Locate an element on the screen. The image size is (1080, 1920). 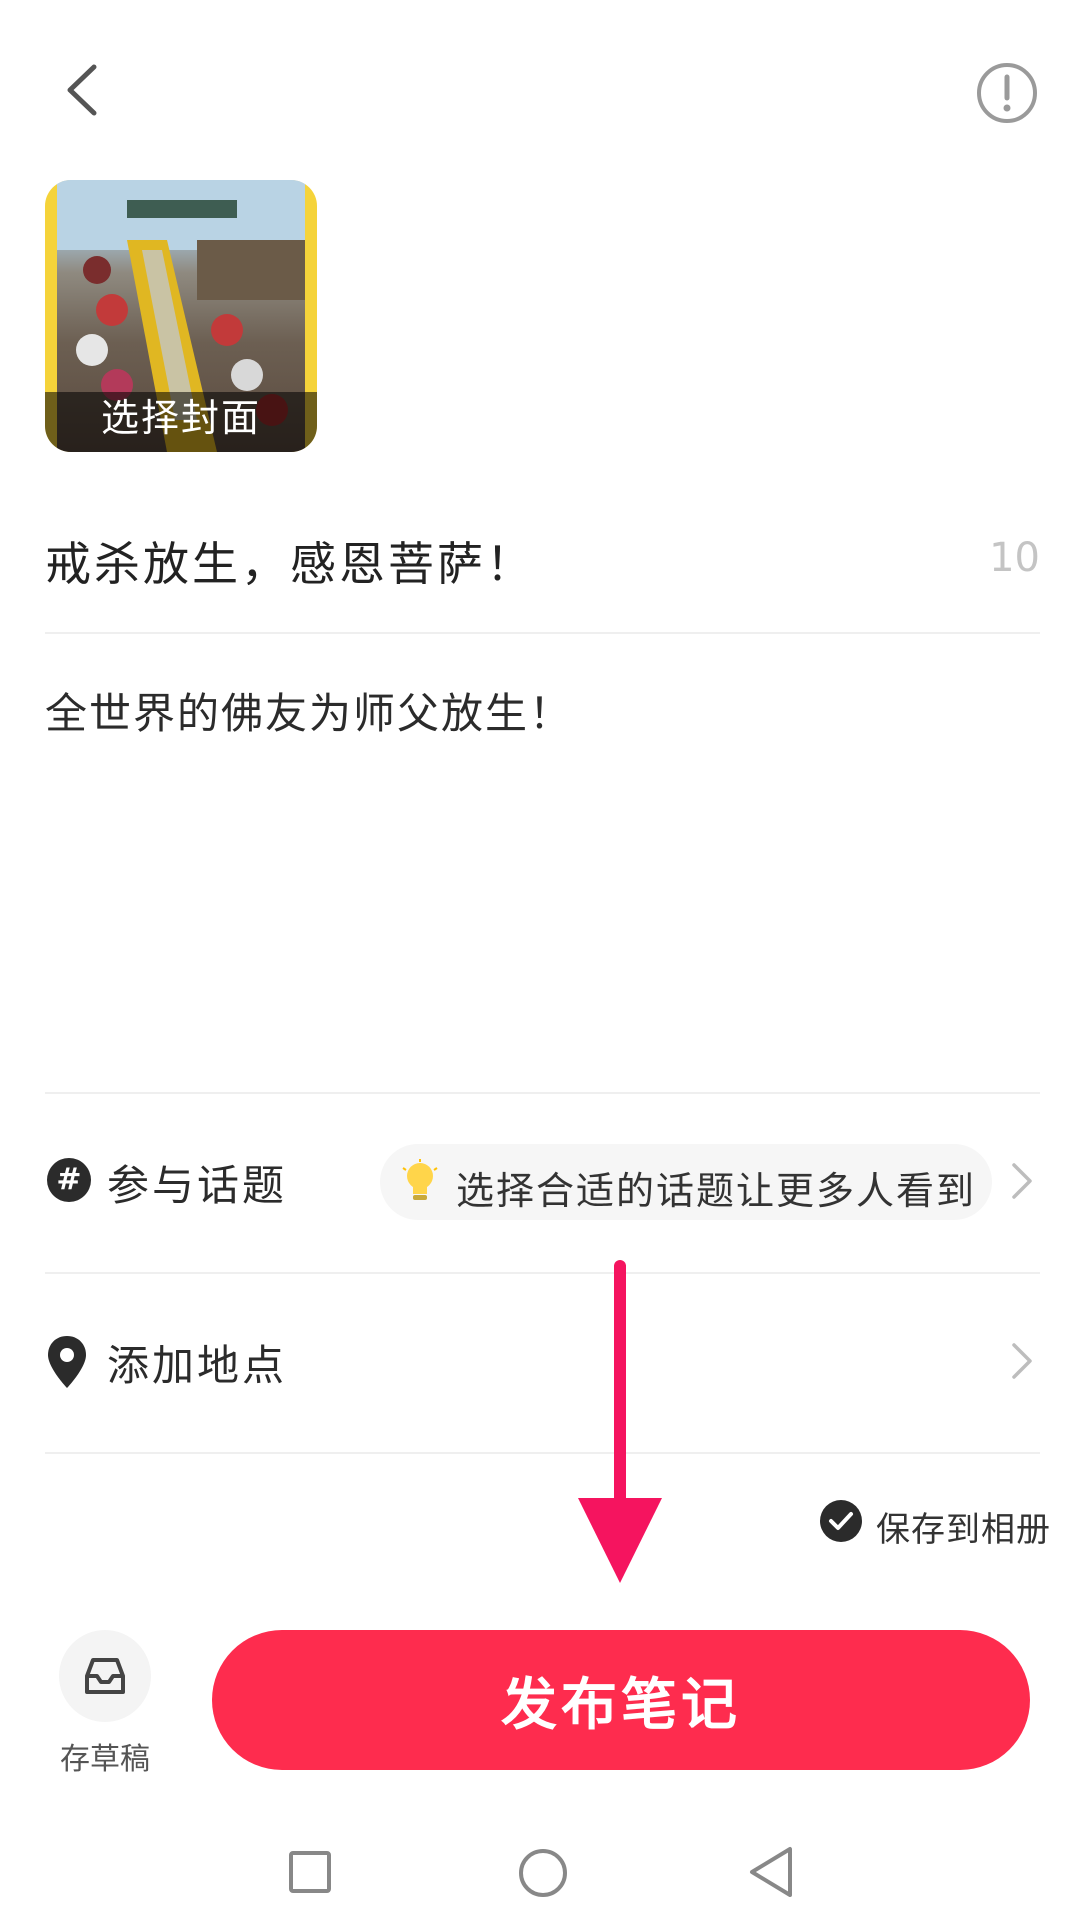
back-button is located at coordinates (85, 90).